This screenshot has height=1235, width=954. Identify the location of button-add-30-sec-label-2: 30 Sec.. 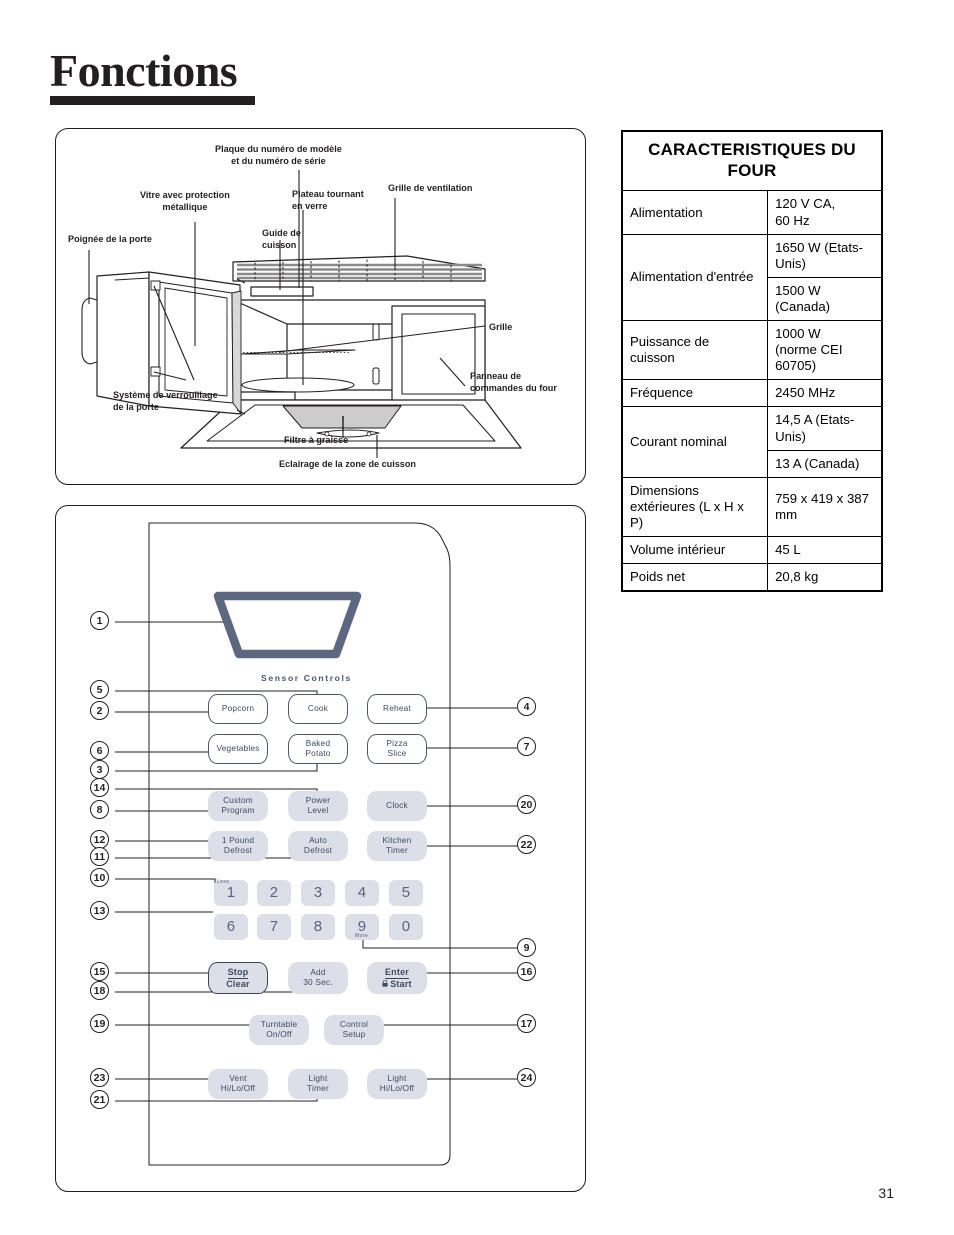
(318, 982).